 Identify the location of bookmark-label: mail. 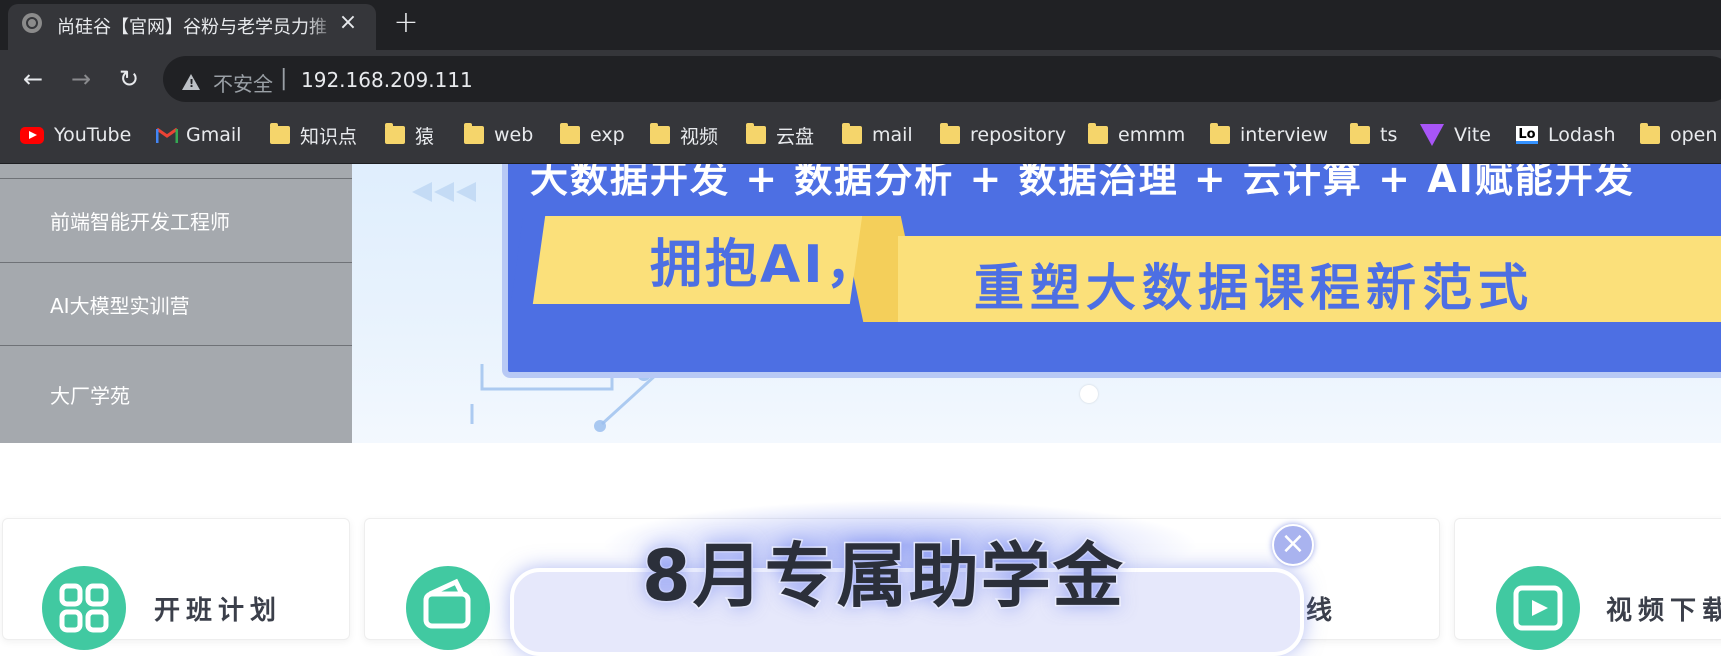
(892, 135).